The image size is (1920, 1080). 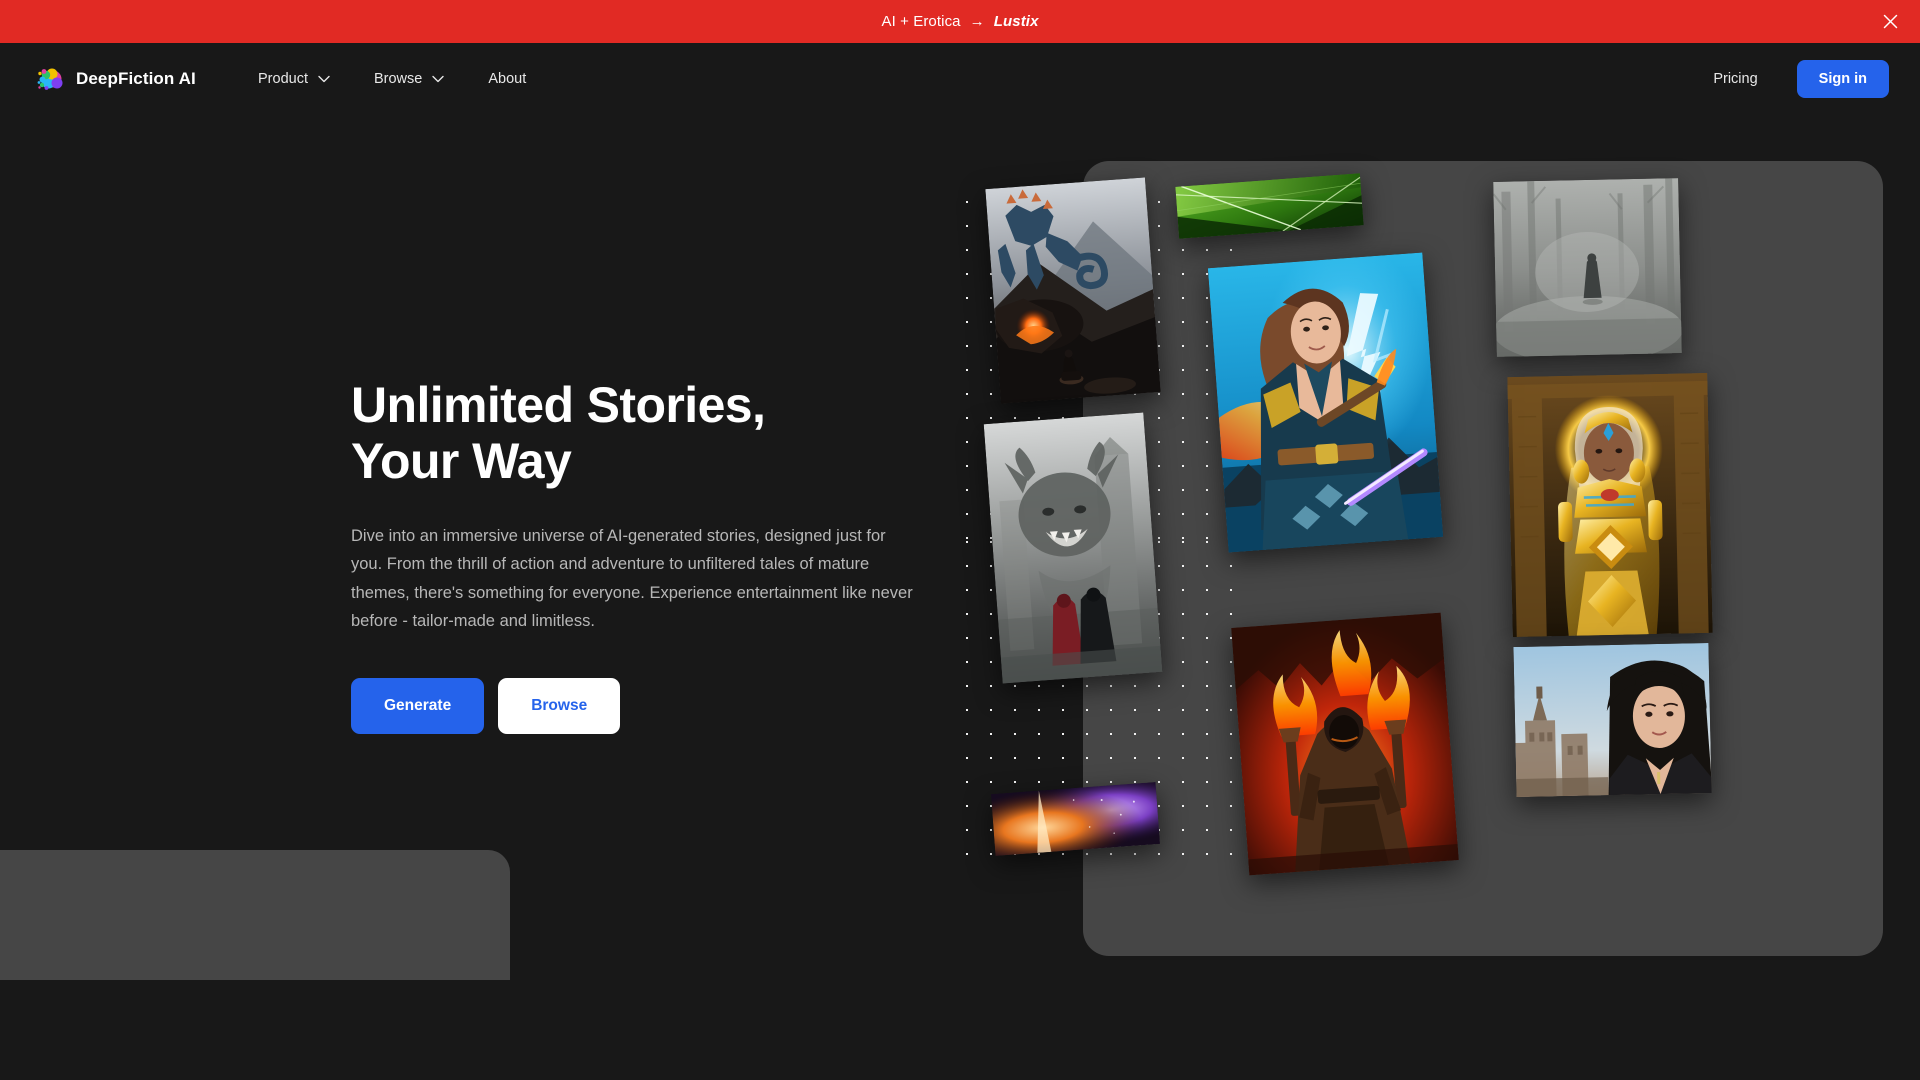 I want to click on nav-item-about: About, so click(x=507, y=79).